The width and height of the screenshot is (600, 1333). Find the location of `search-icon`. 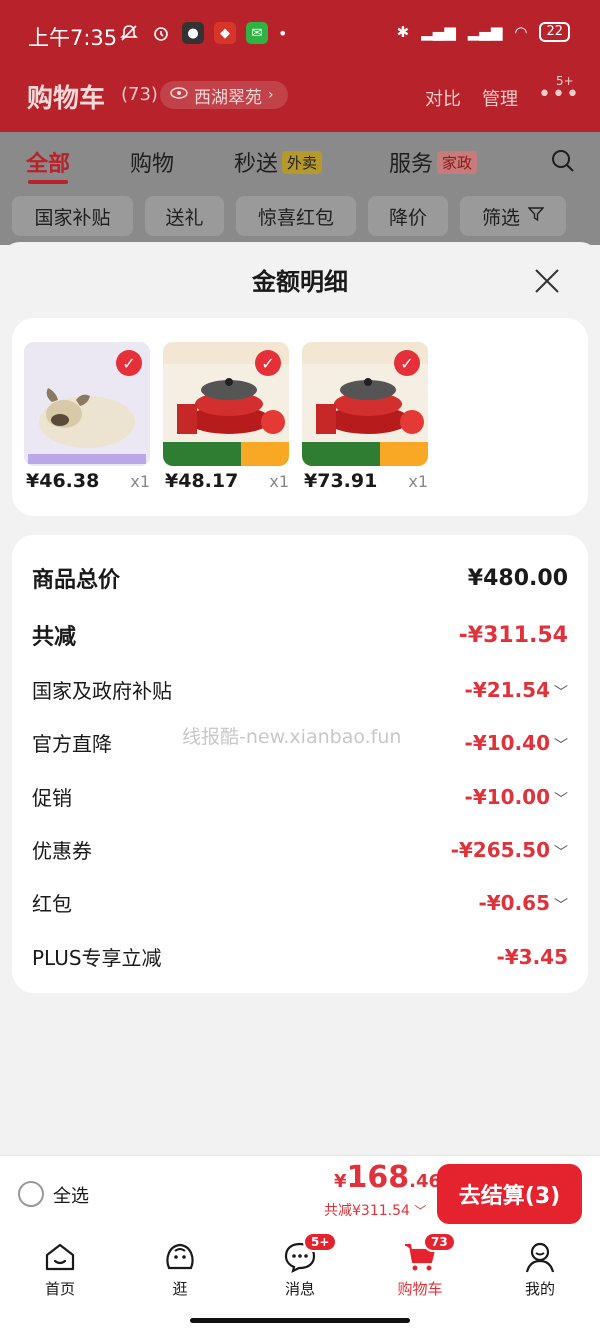

search-icon is located at coordinates (563, 163).